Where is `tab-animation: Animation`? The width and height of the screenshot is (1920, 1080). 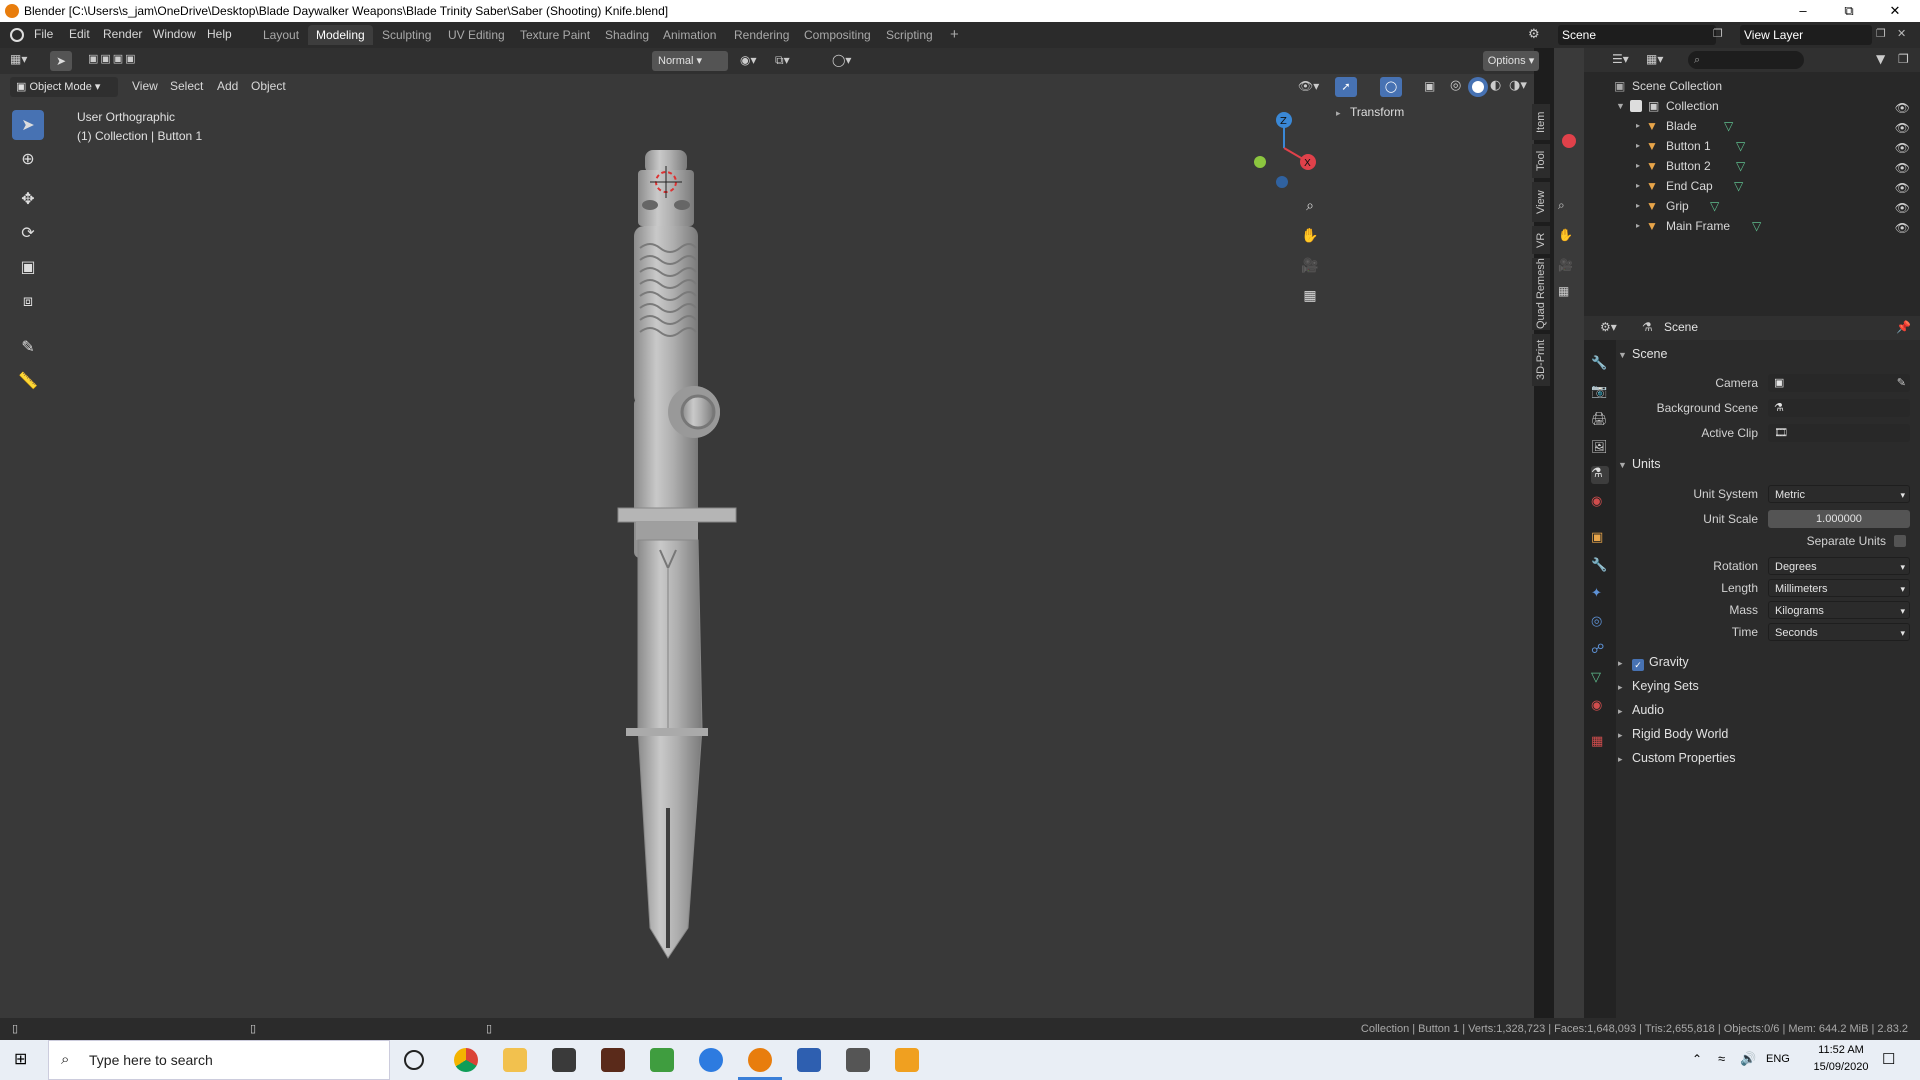
tab-animation: Animation is located at coordinates (689, 35).